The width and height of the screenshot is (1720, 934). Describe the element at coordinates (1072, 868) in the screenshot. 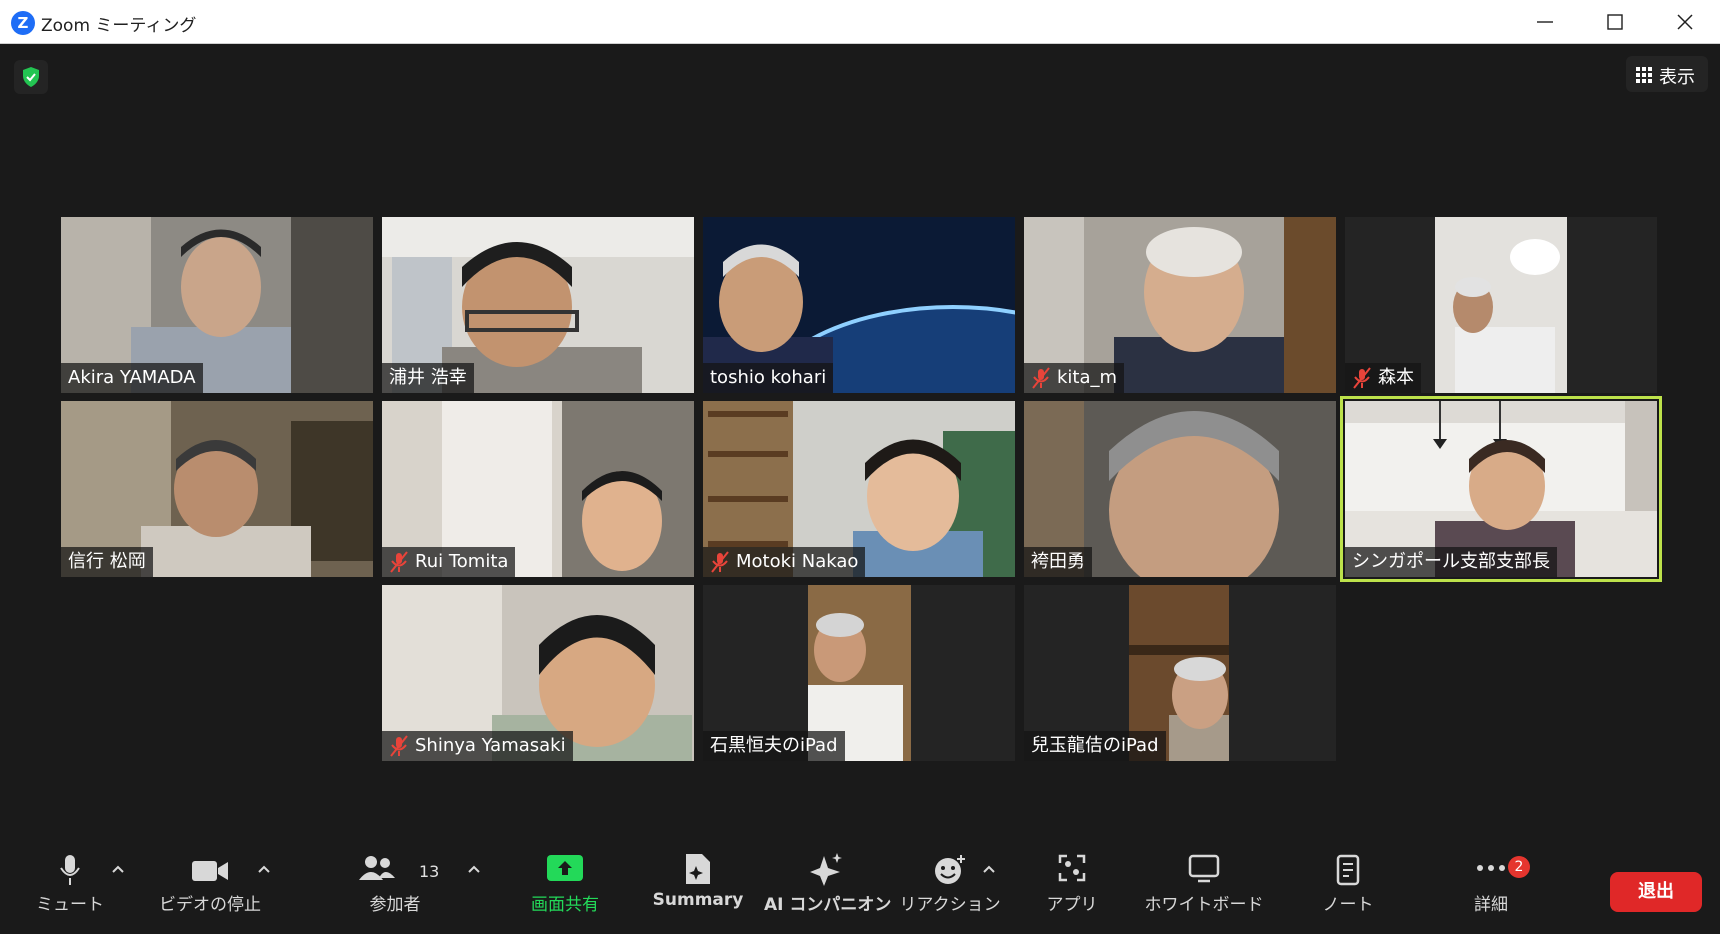

I see `apps-icon` at that location.